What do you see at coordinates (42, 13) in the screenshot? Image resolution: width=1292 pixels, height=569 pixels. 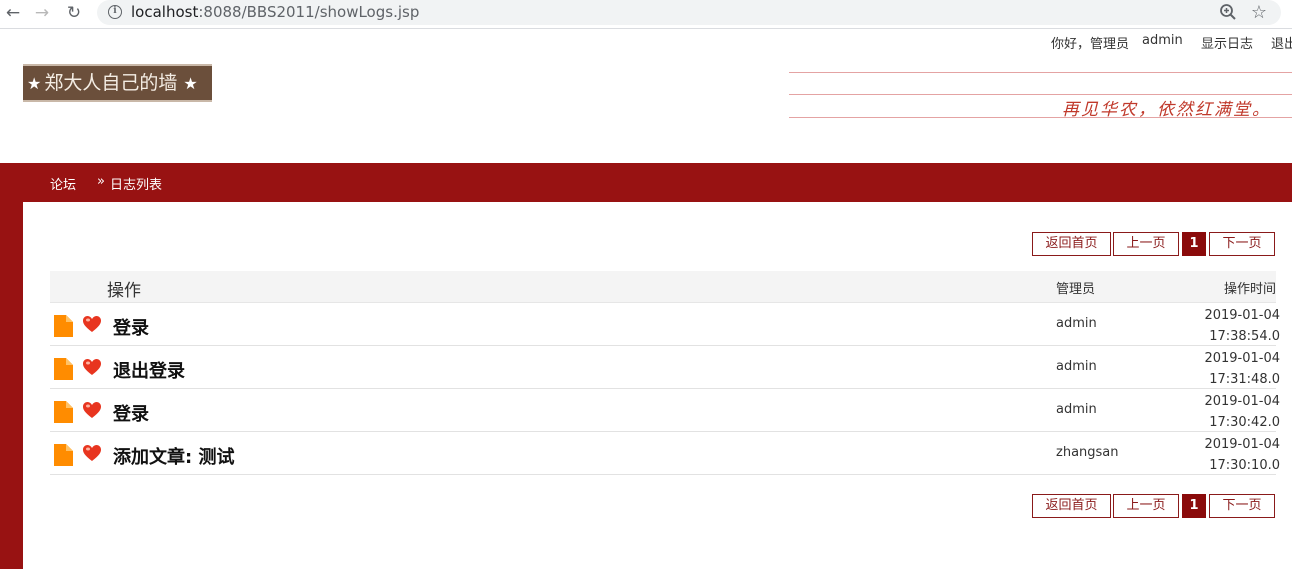 I see `forward-arrow-icon: →` at bounding box center [42, 13].